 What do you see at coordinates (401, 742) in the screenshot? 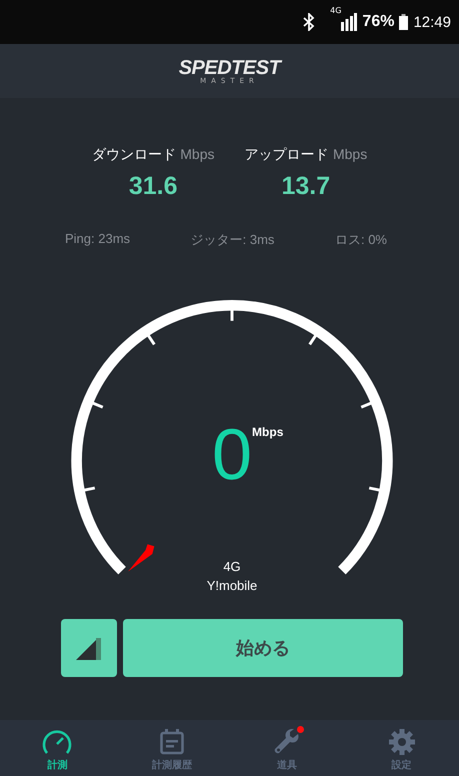
I see `settings-icon` at bounding box center [401, 742].